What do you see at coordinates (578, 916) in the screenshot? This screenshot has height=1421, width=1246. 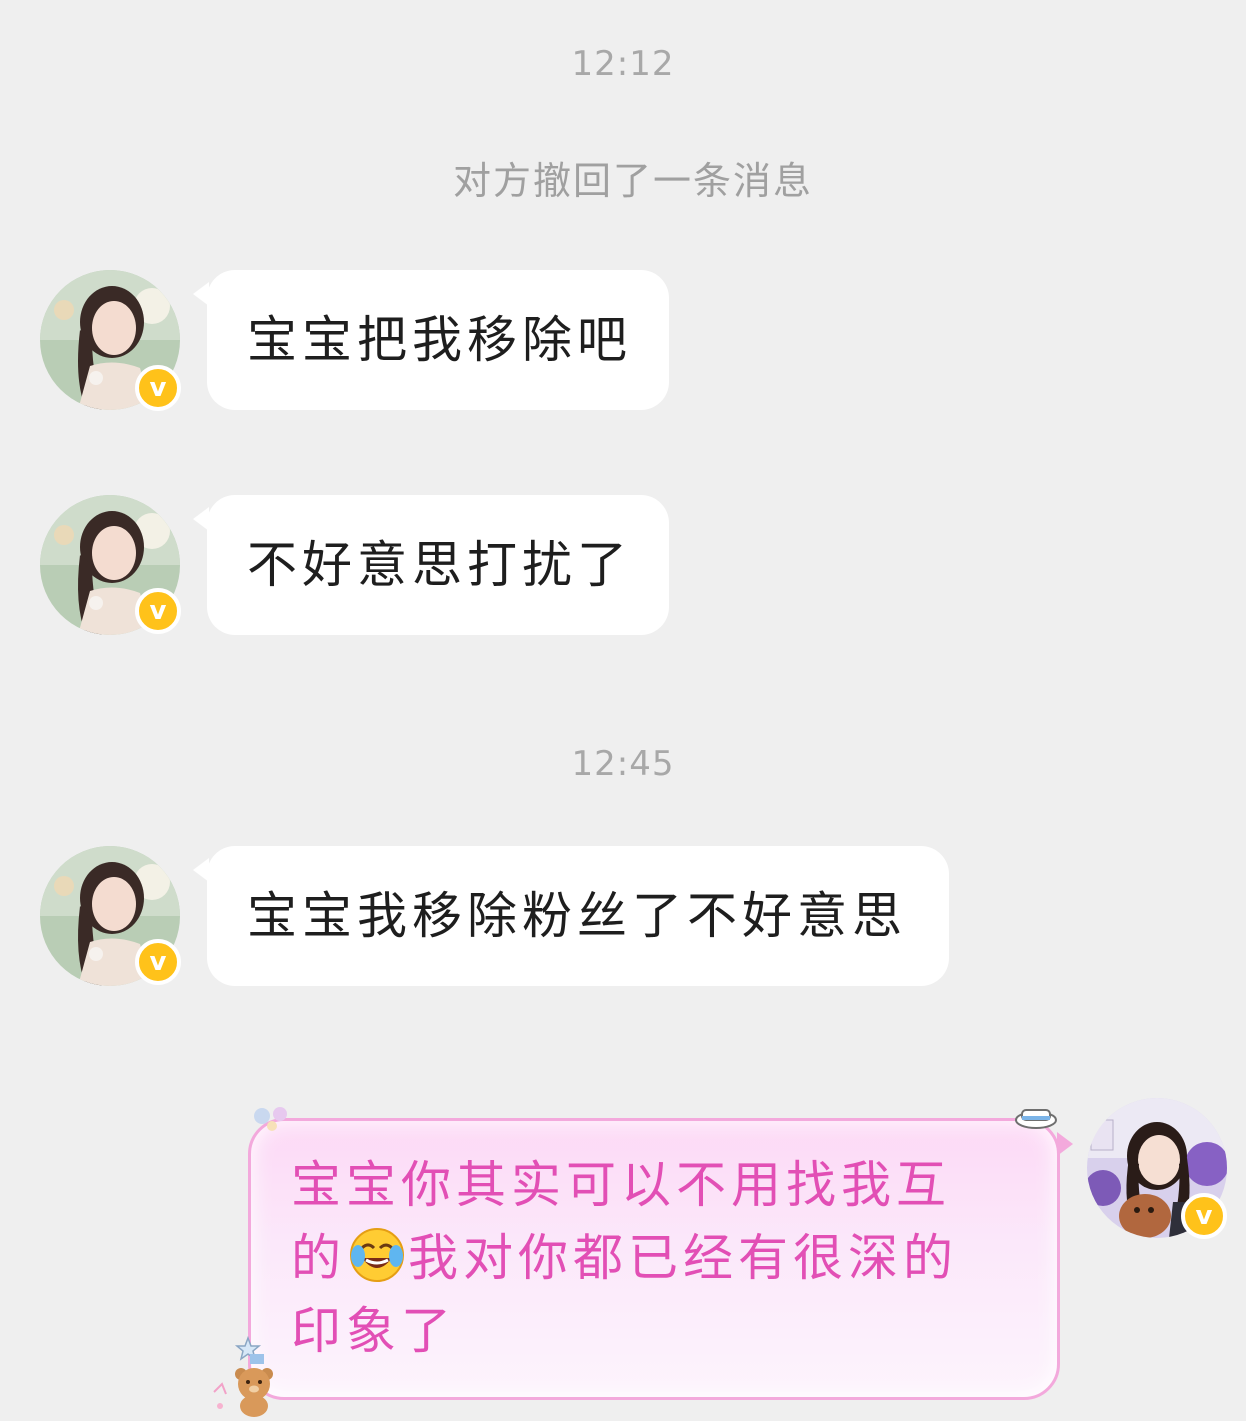 I see `message-bubble: 宝宝我移除粉丝了不好意思` at bounding box center [578, 916].